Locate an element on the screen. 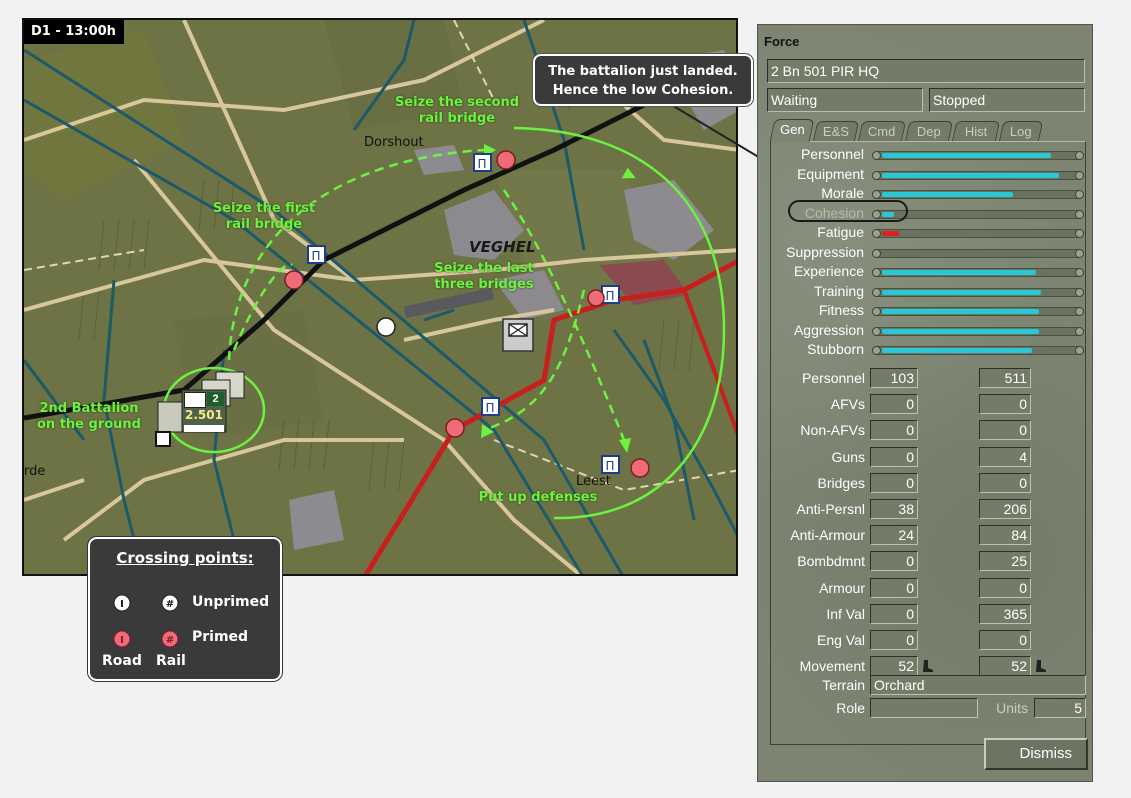 This screenshot has height=798, width=1131. road-unprimed-icon: I is located at coordinates (122, 603).